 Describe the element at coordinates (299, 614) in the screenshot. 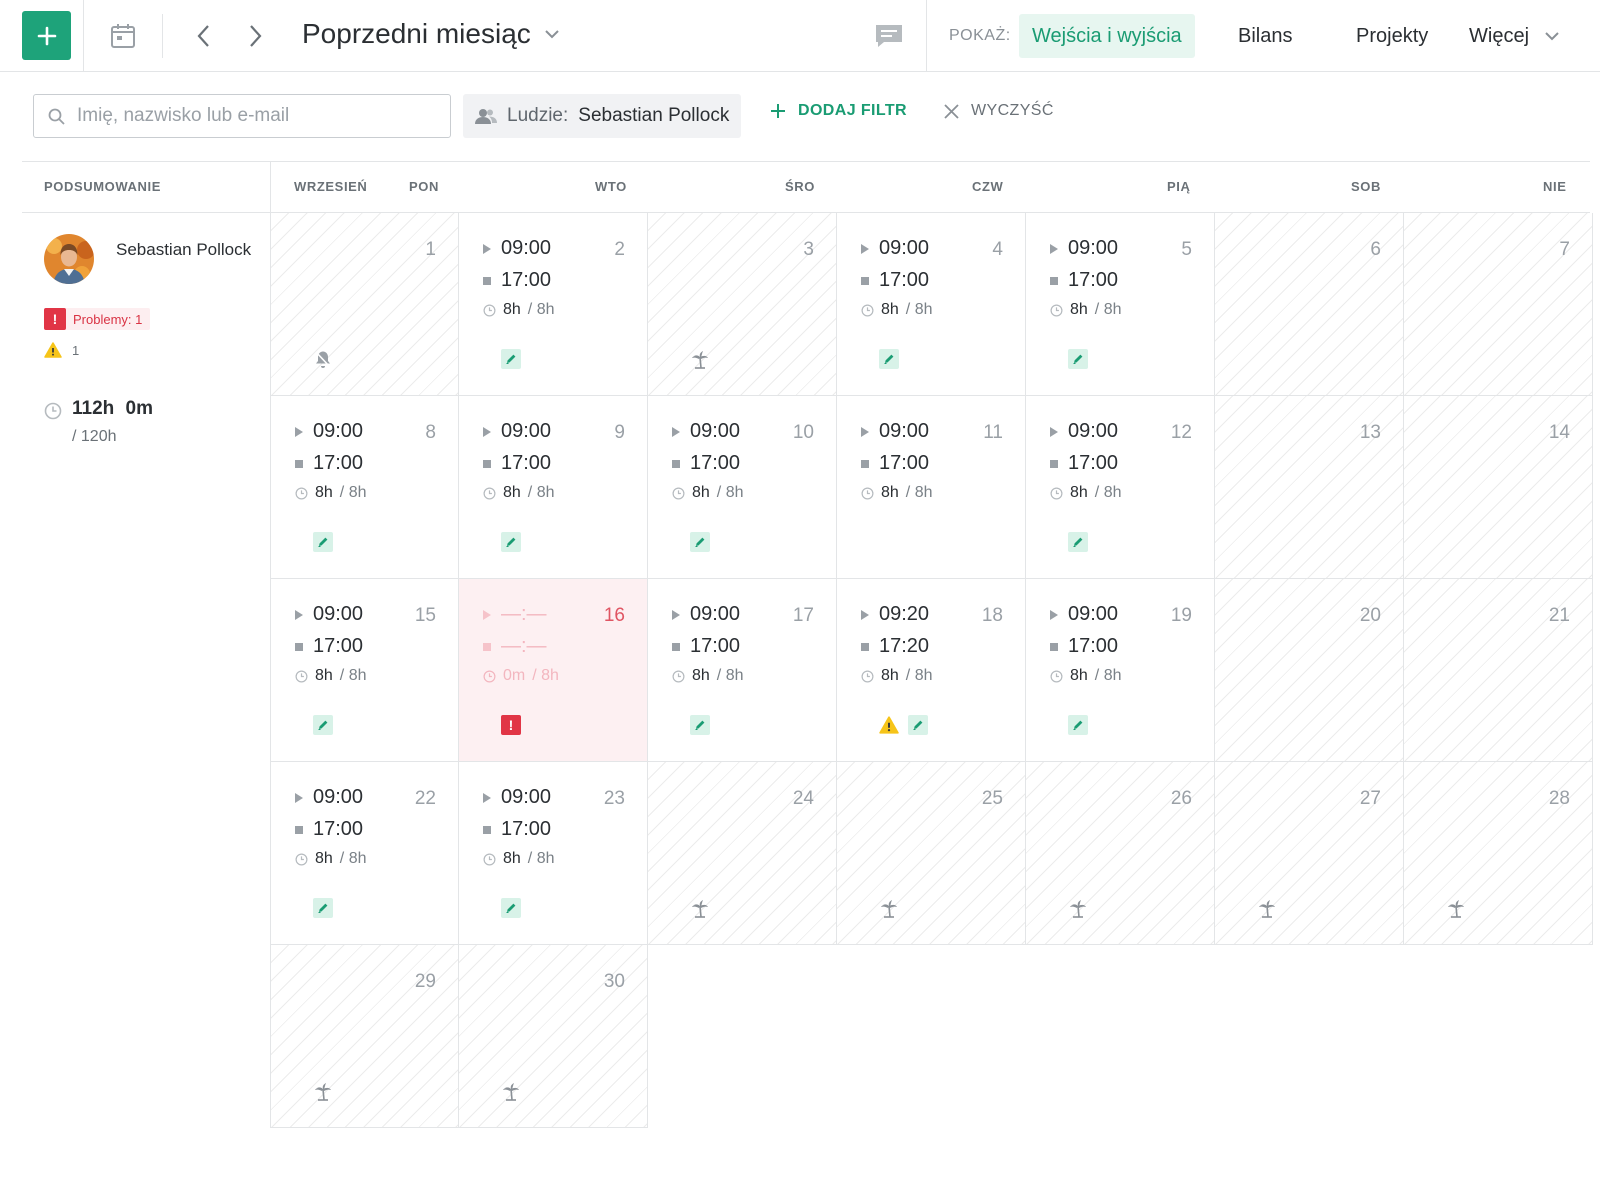

I see `play-icon` at that location.